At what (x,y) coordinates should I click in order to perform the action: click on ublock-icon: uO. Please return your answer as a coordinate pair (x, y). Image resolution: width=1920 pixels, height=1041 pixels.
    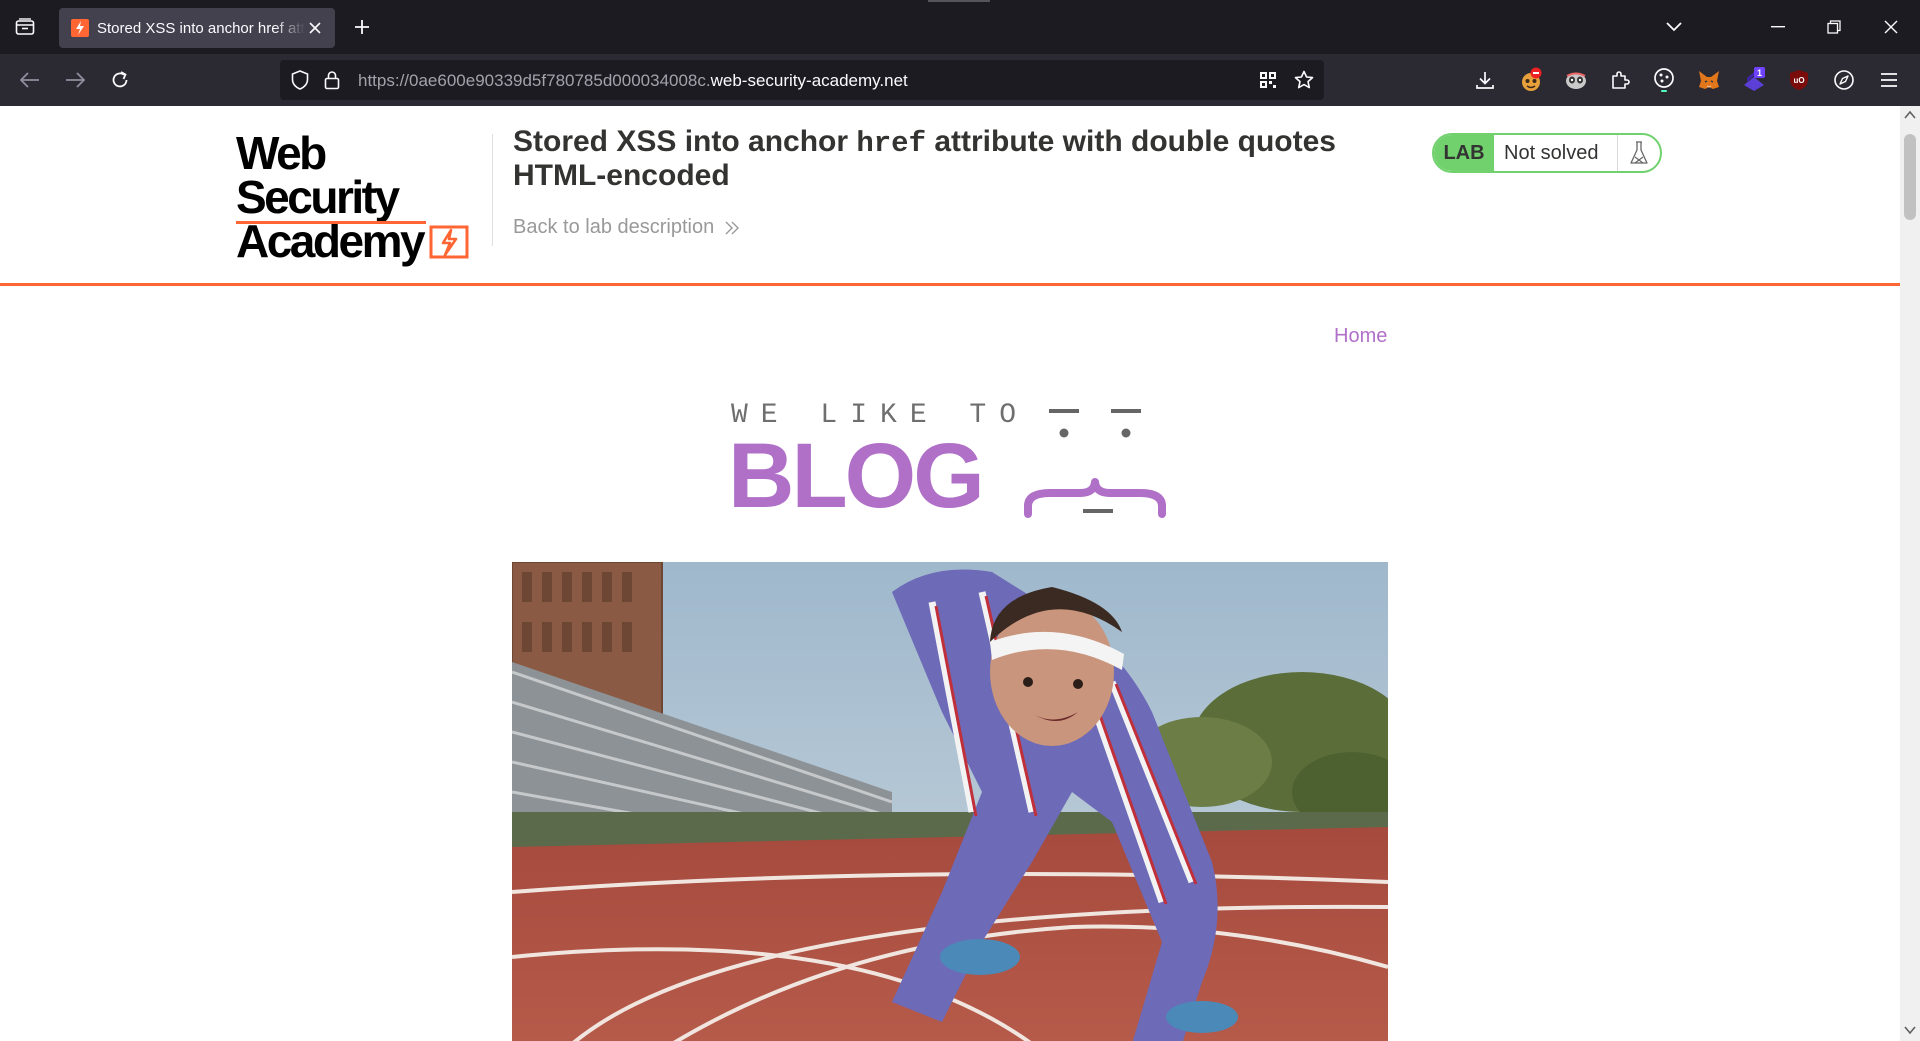
    Looking at the image, I should click on (1799, 80).